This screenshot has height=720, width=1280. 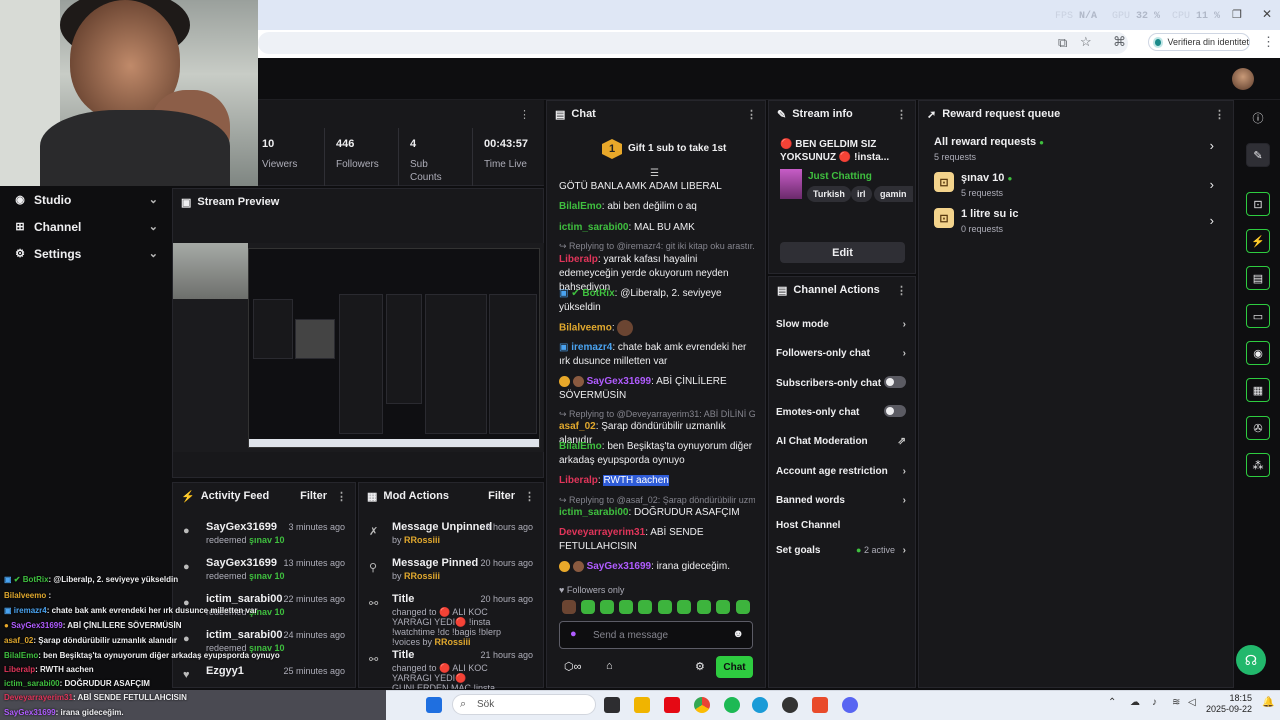 What do you see at coordinates (1192, 702) in the screenshot?
I see `volume-icon: ◁` at bounding box center [1192, 702].